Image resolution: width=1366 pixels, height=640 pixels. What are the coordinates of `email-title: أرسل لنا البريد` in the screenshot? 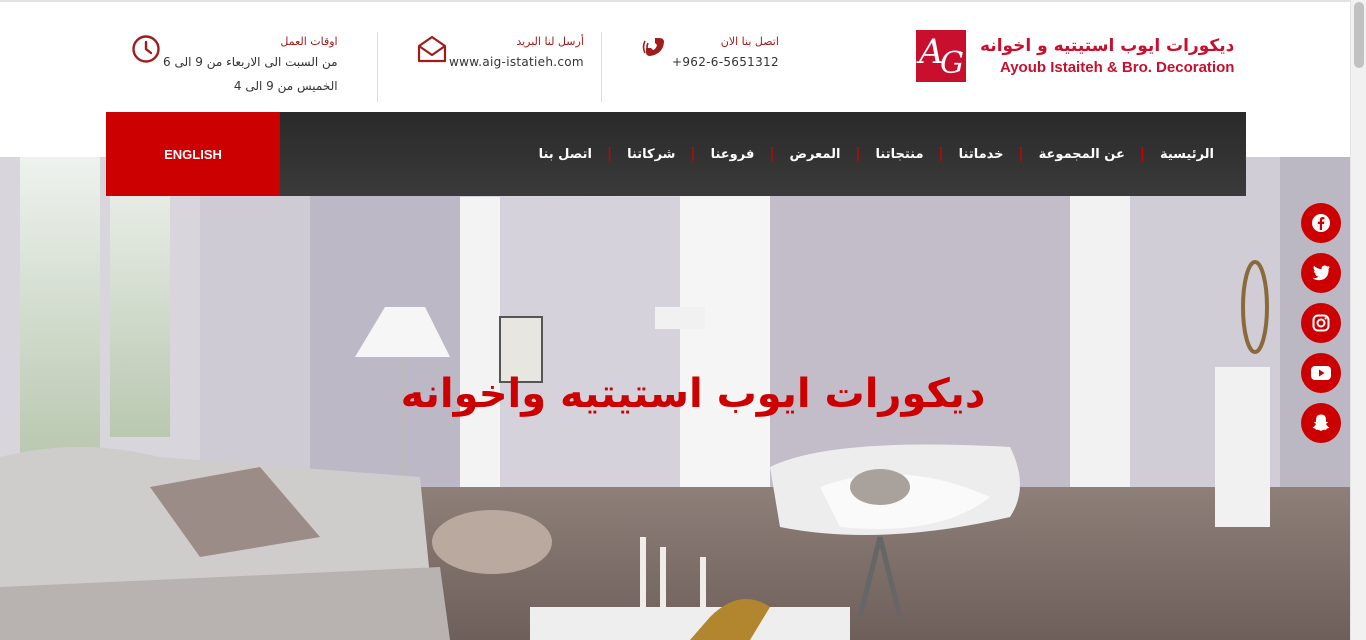 It's located at (550, 41).